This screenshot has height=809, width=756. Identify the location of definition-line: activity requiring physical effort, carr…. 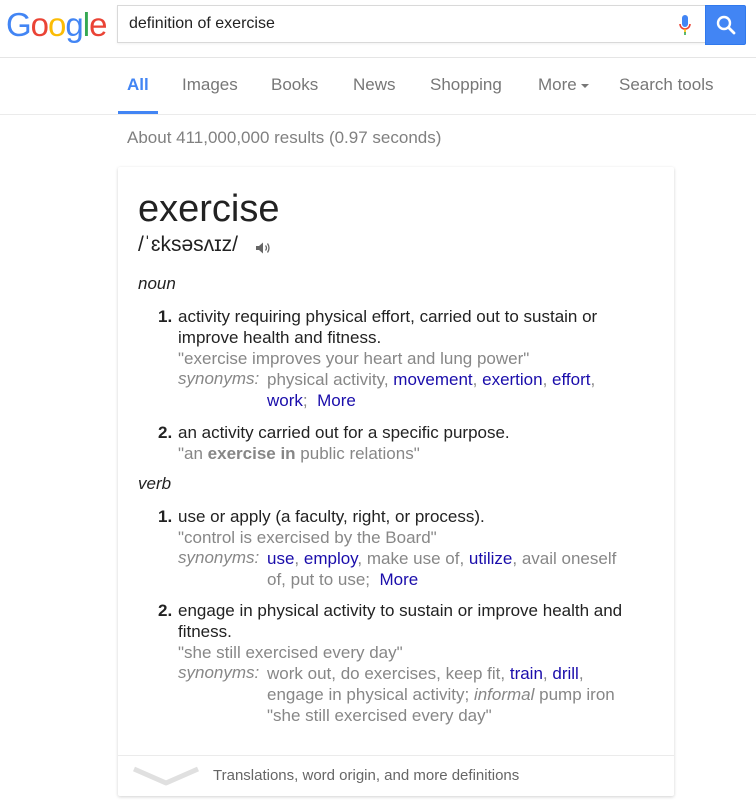
(388, 316).